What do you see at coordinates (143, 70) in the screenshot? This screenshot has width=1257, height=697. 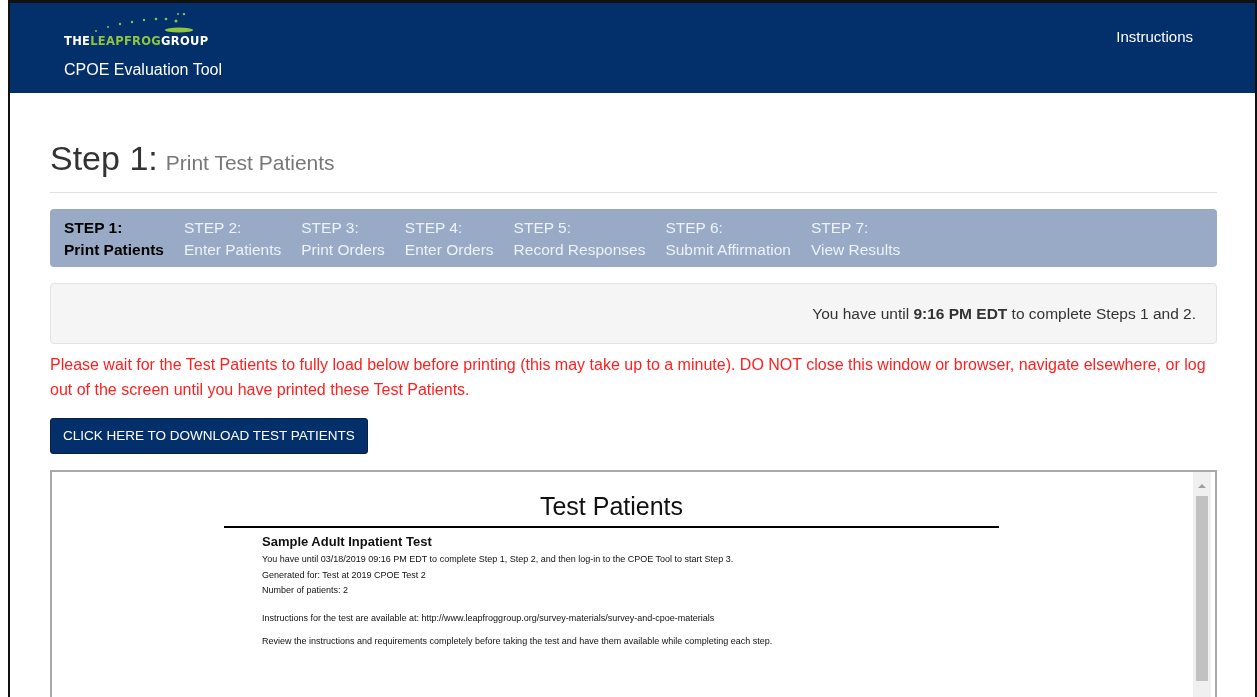 I see `app-title: CPOE Evaluation Tool` at bounding box center [143, 70].